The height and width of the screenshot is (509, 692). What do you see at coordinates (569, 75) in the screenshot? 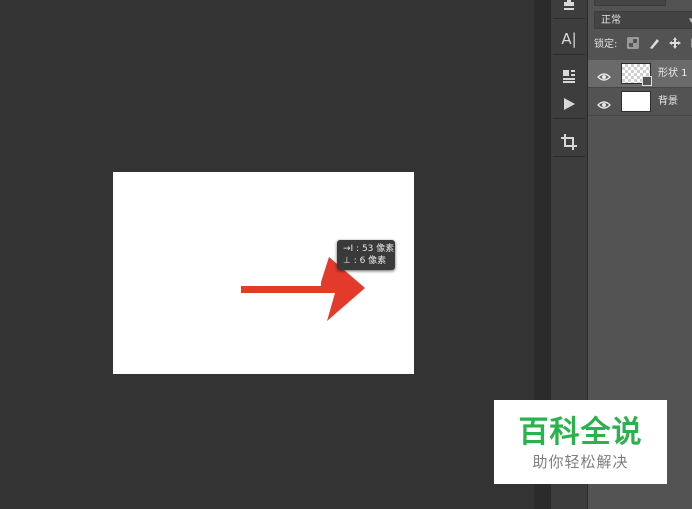
I see `paragraph-icon` at bounding box center [569, 75].